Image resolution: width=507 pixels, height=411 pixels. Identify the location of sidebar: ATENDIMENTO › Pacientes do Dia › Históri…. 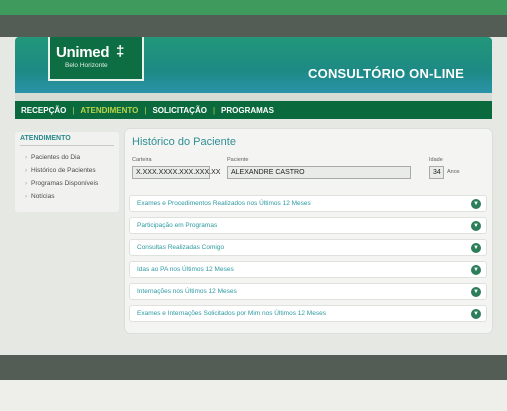
(67, 172).